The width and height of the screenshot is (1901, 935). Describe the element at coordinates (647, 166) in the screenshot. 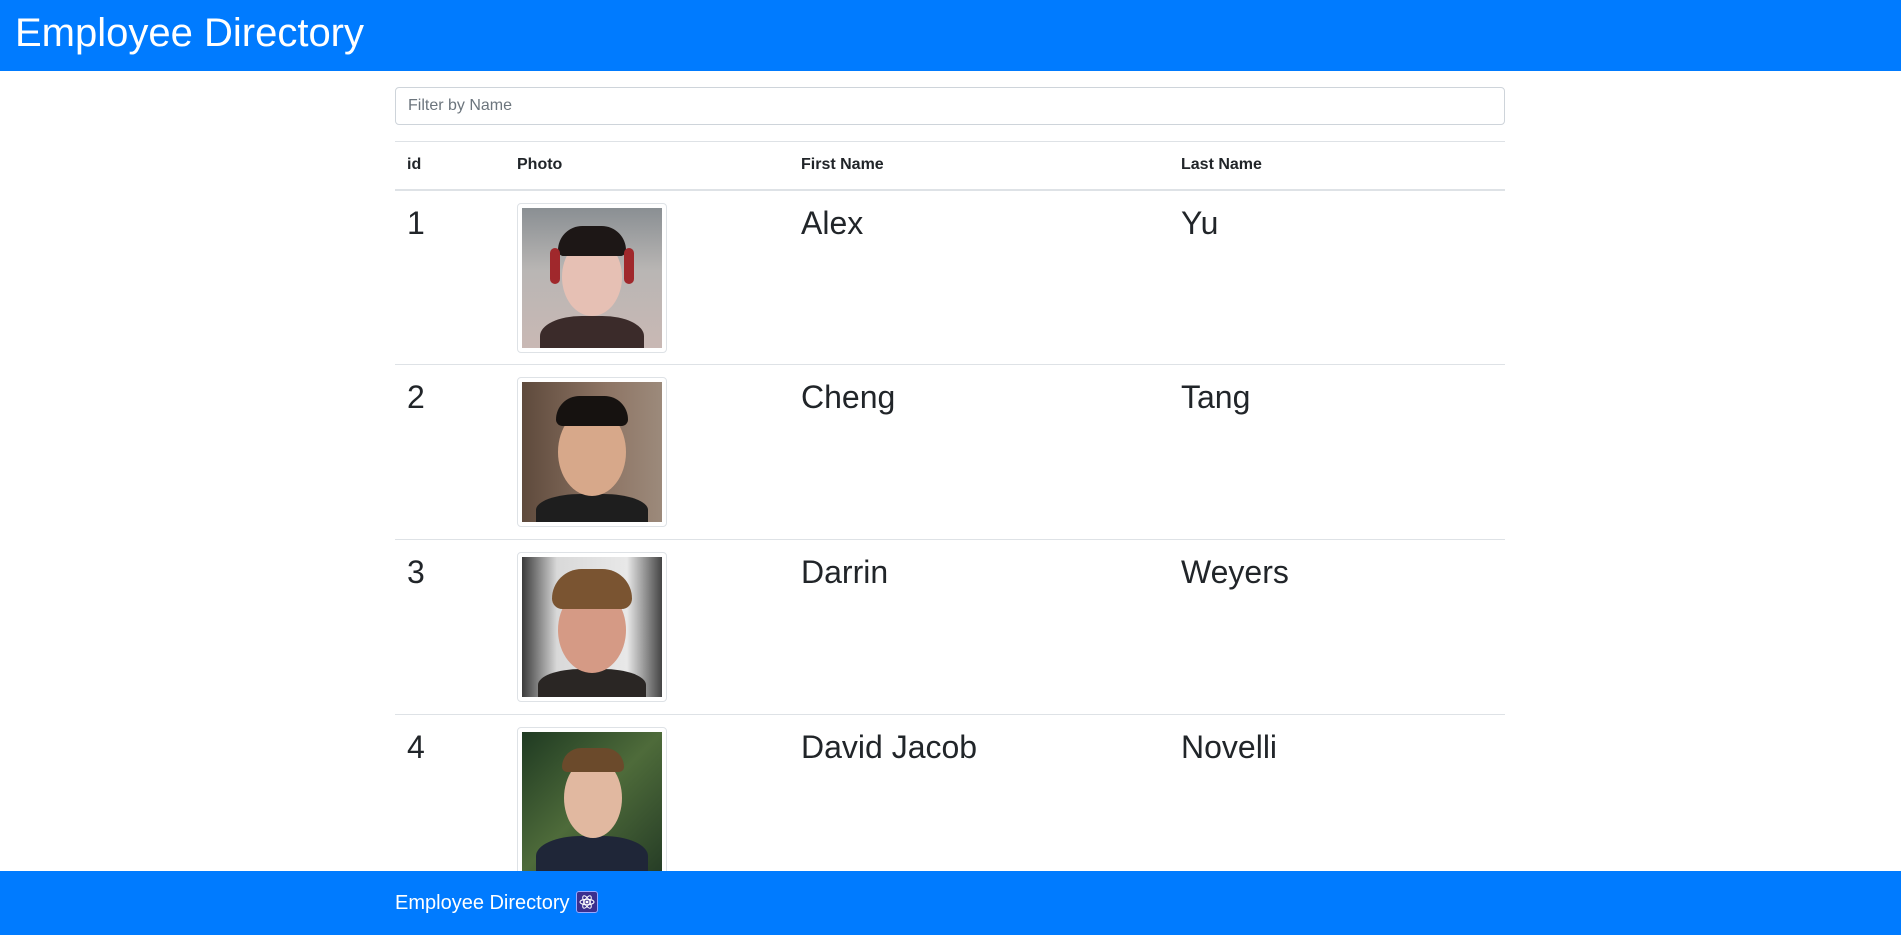

I see `column-header-photo: Photo` at that location.